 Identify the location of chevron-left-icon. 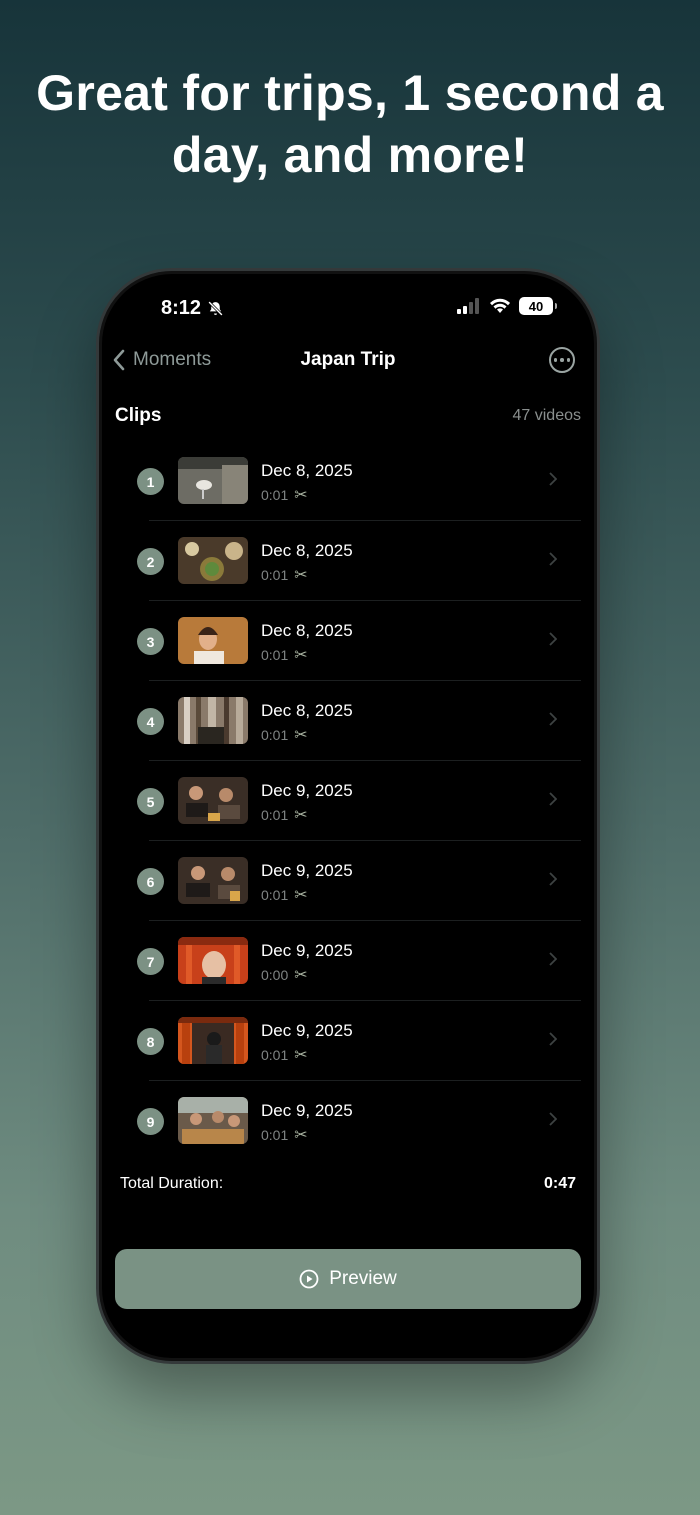
(119, 360).